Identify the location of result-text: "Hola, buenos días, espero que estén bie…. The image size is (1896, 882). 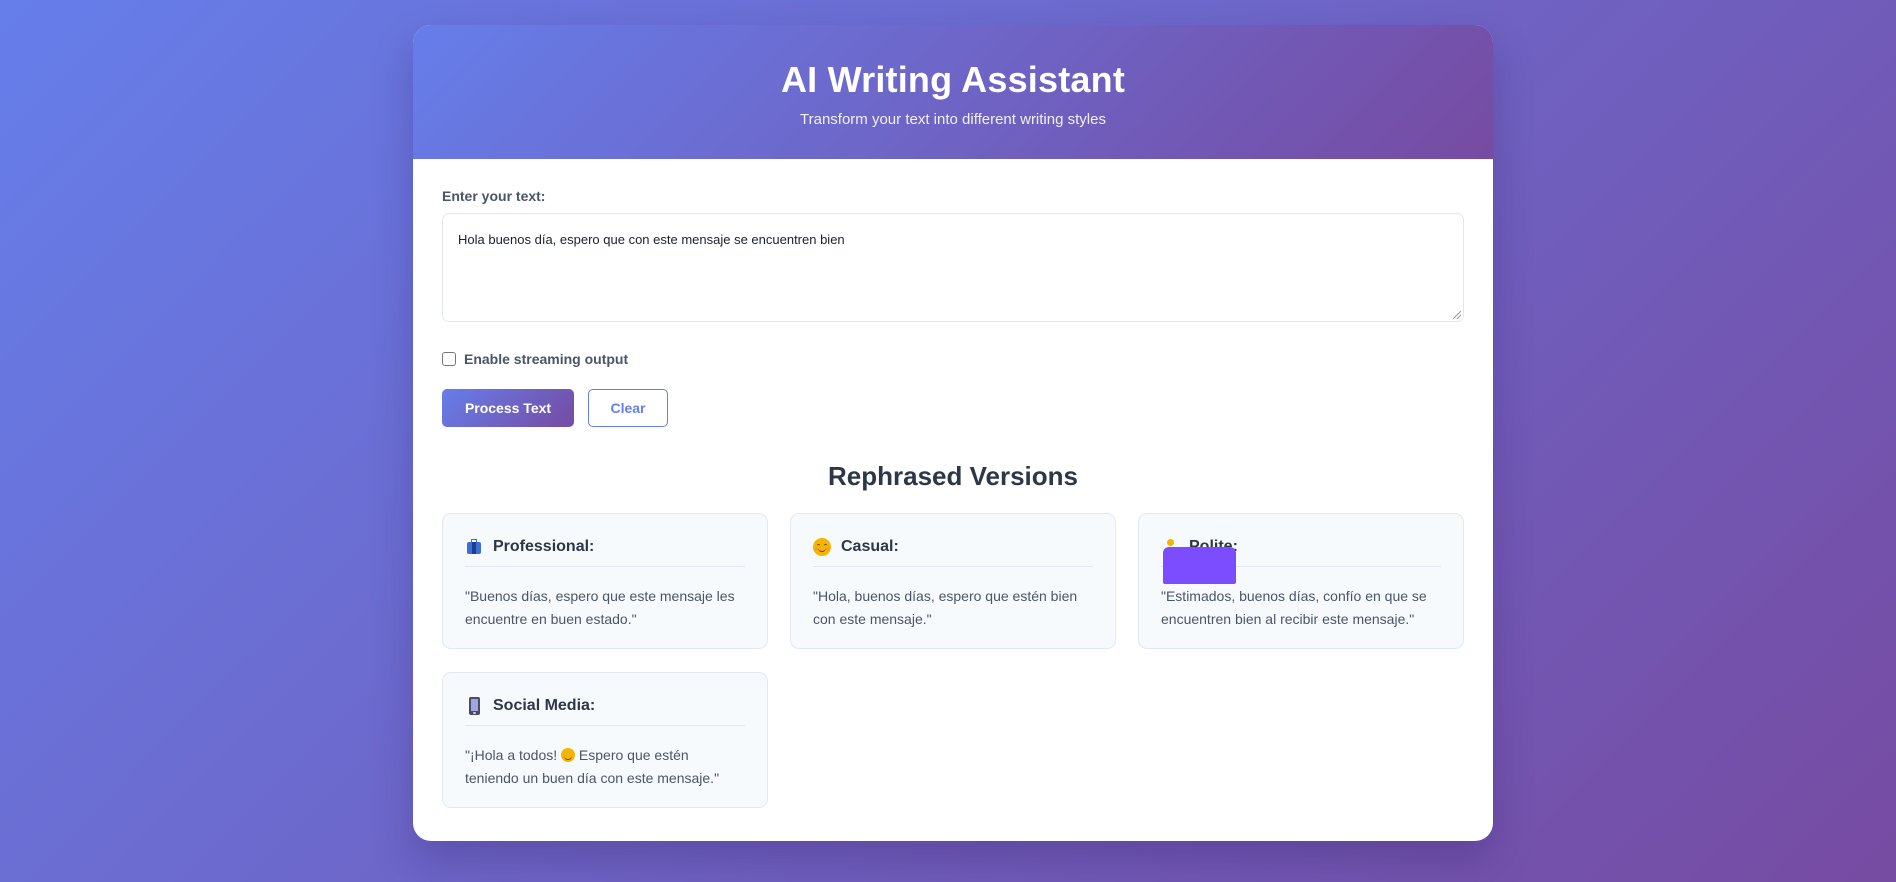
(953, 608).